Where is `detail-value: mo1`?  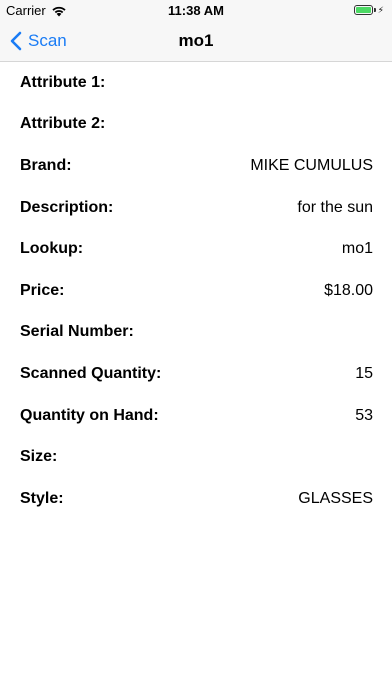
detail-value: mo1 is located at coordinates (357, 249).